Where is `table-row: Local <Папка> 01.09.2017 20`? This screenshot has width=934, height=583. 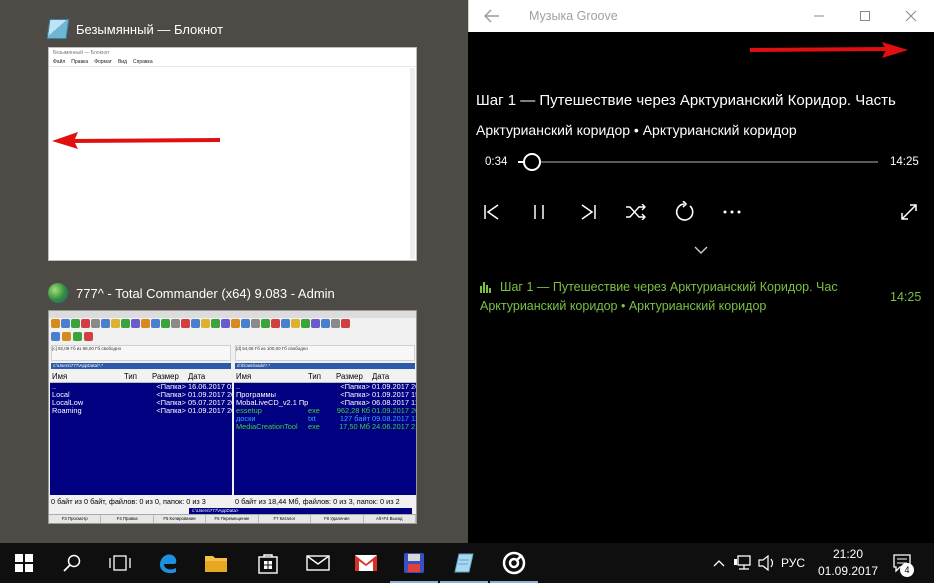
table-row: Local <Папка> 01.09.2017 20 is located at coordinates (141, 395).